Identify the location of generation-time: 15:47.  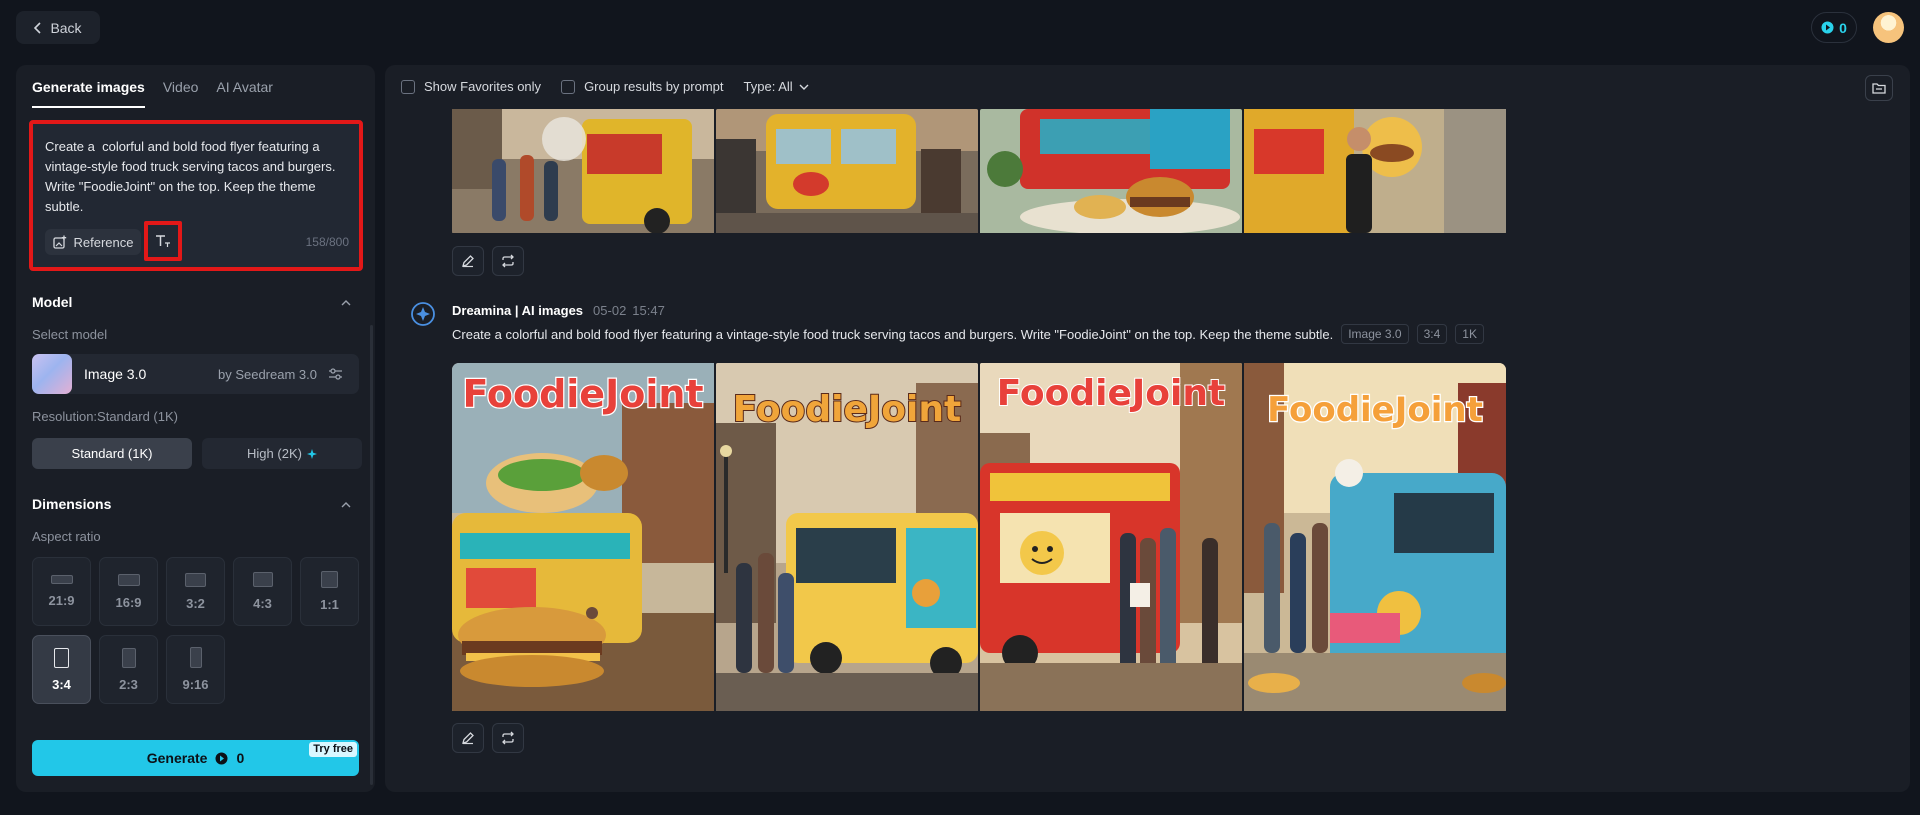
(648, 310).